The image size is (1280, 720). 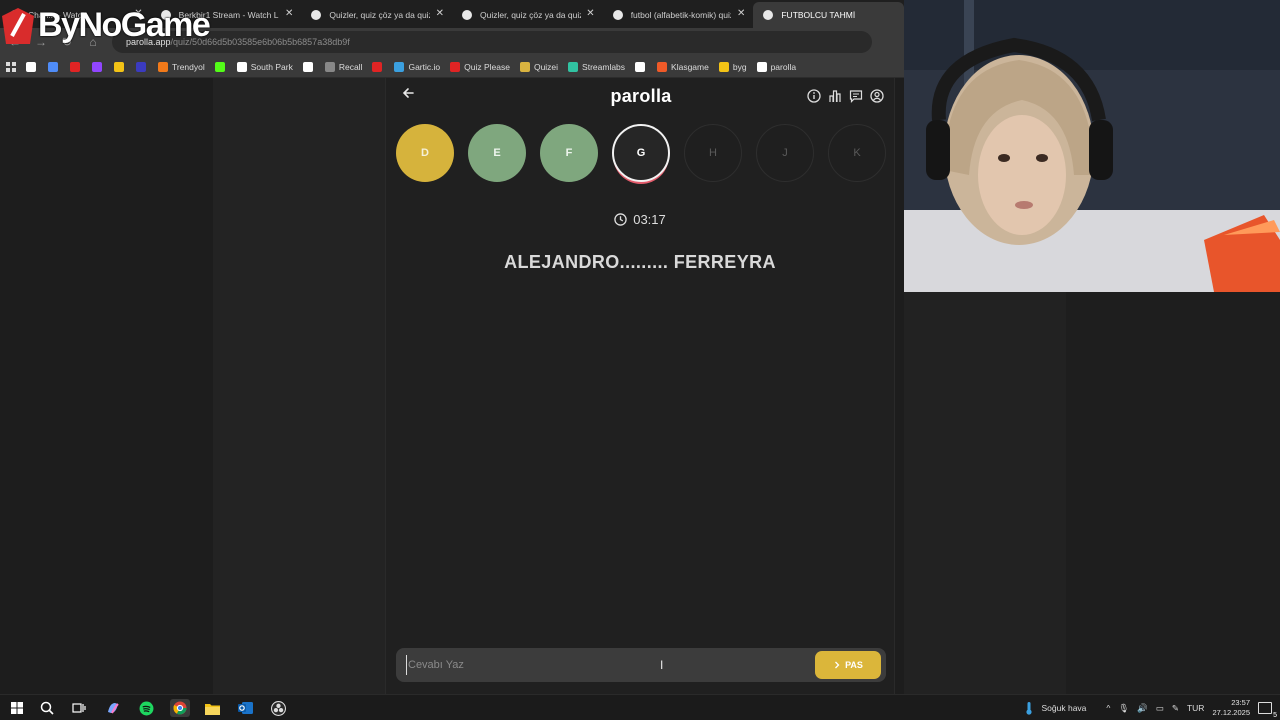 I want to click on pass-button: PAS, so click(x=848, y=665).